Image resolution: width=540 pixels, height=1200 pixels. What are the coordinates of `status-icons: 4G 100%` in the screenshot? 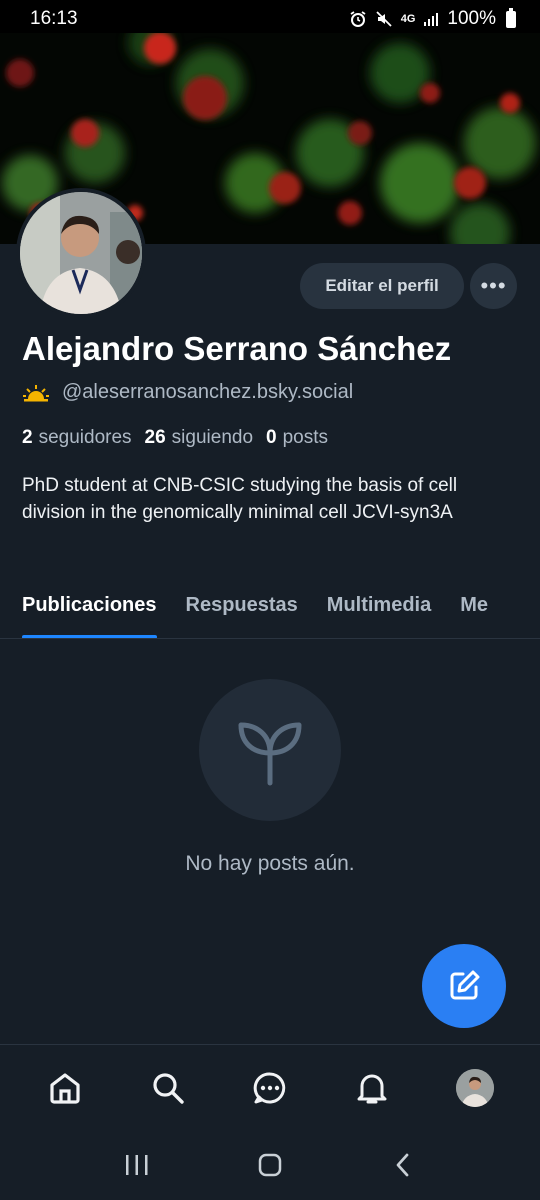 It's located at (432, 18).